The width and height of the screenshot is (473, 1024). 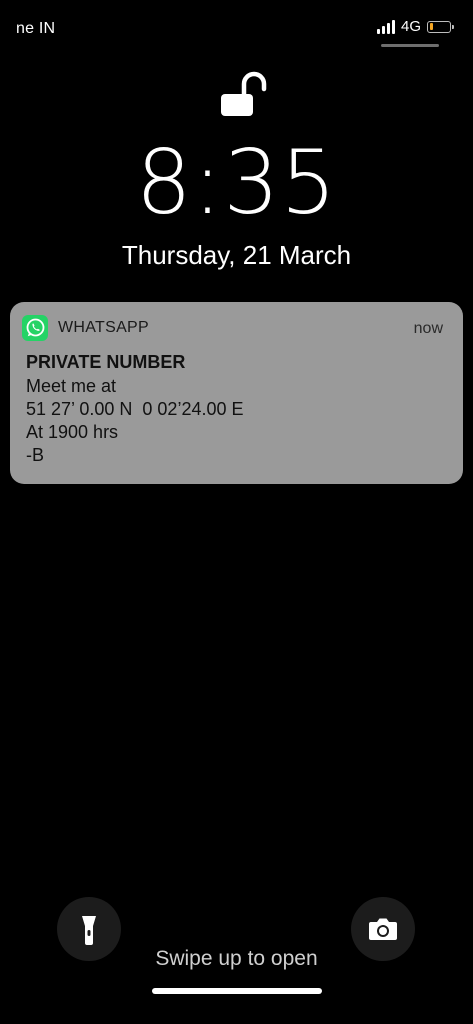 What do you see at coordinates (35, 455) in the screenshot?
I see `message-line: -B` at bounding box center [35, 455].